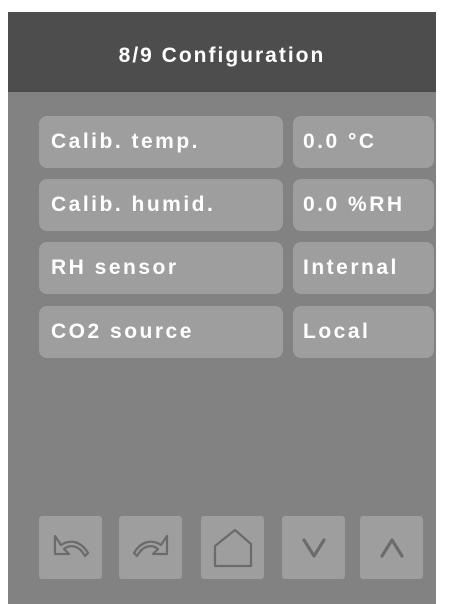 The height and width of the screenshot is (604, 449). I want to click on home-icon, so click(232, 547).